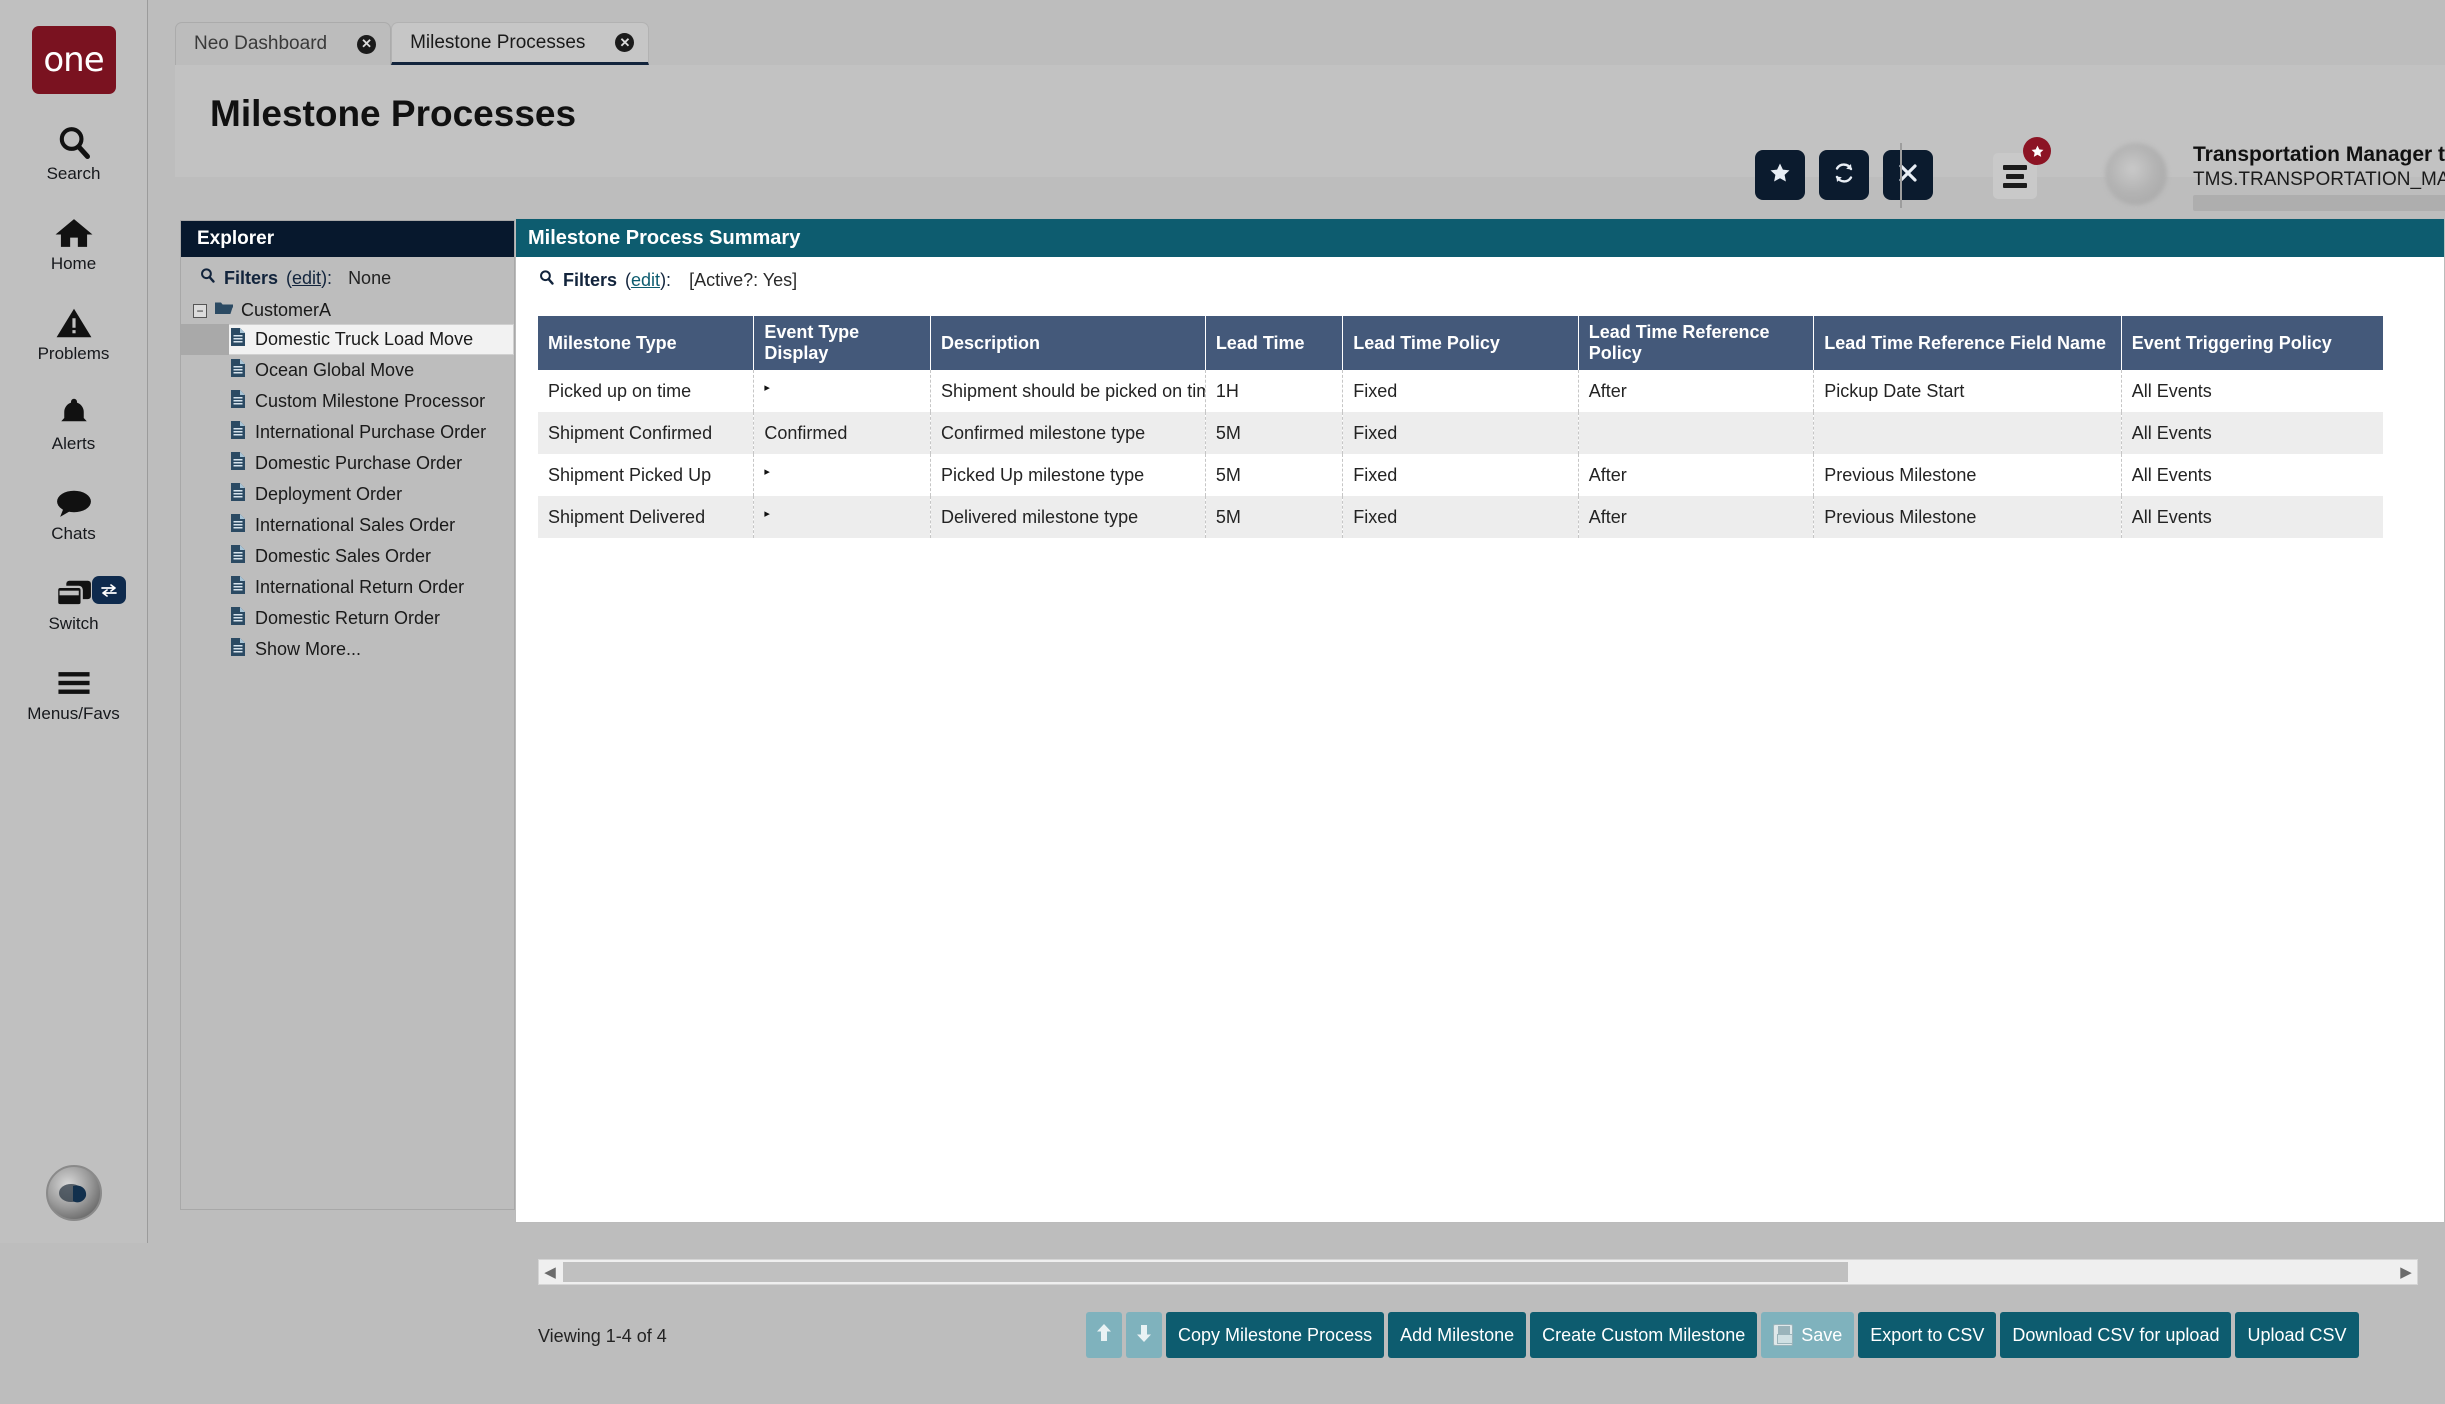  I want to click on cell-event-triggering-policy: All Events, so click(2171, 474).